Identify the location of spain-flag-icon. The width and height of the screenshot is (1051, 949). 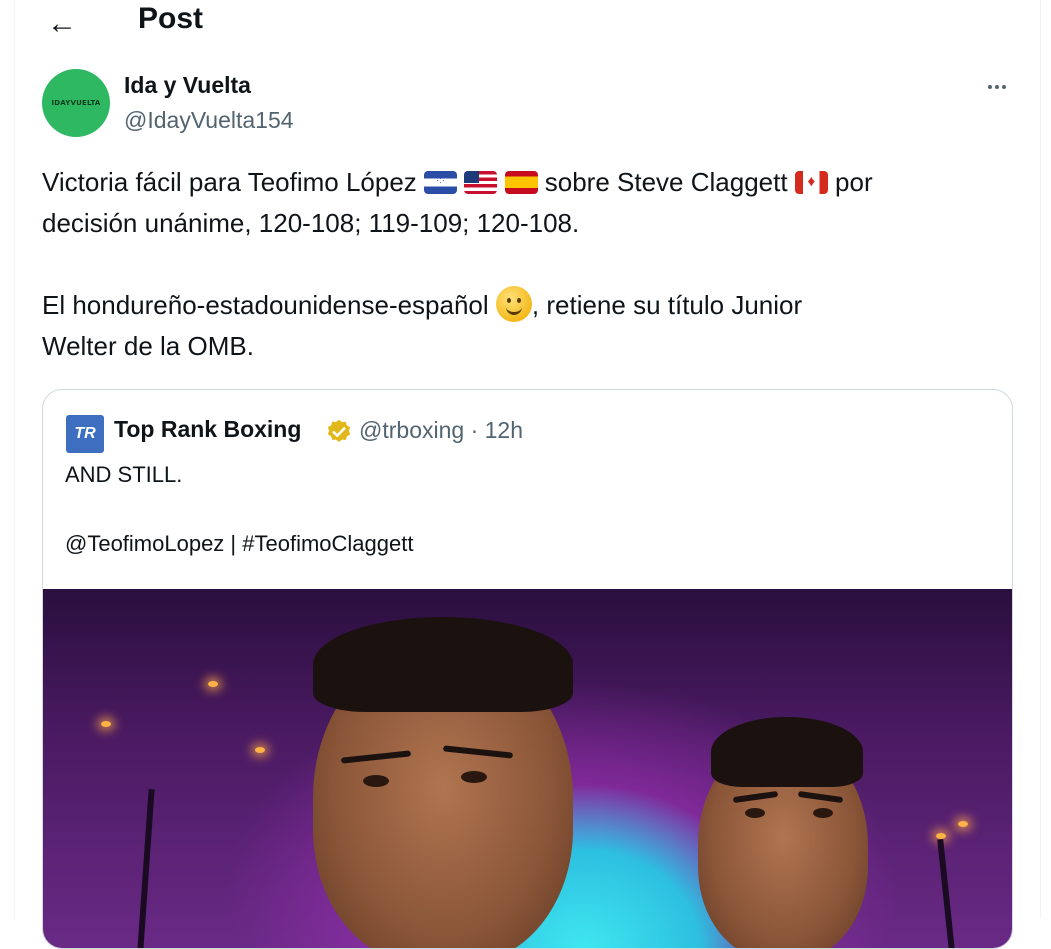
(521, 182).